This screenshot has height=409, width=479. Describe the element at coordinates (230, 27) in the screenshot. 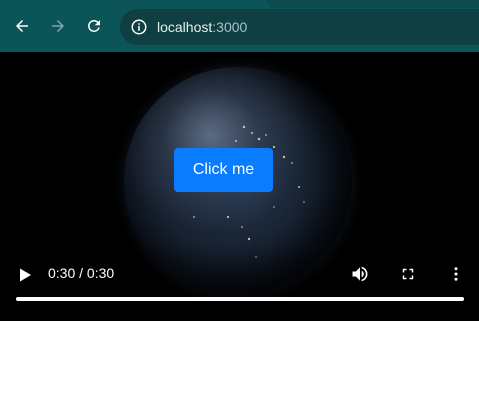

I see `url-port: :3000` at that location.